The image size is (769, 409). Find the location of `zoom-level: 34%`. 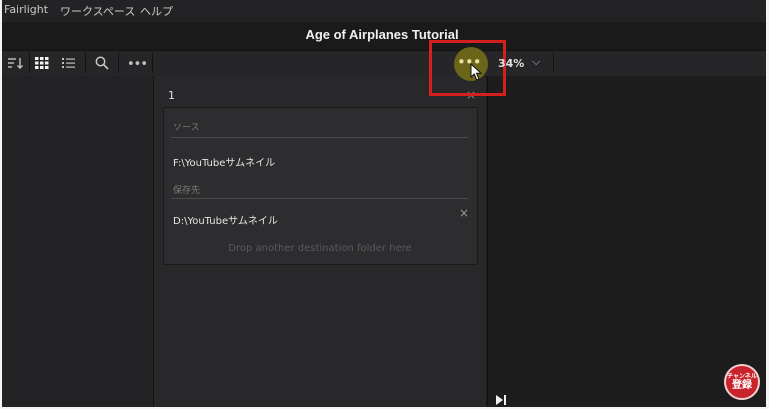

zoom-level: 34% is located at coordinates (511, 63).